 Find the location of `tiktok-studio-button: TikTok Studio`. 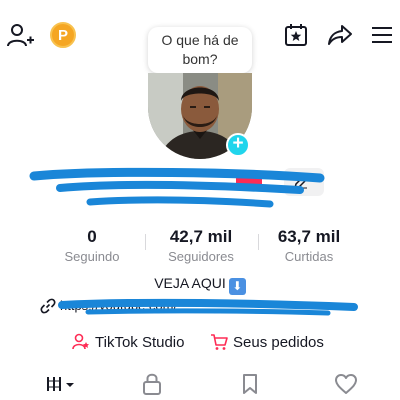

tiktok-studio-button: TikTok Studio is located at coordinates (128, 342).